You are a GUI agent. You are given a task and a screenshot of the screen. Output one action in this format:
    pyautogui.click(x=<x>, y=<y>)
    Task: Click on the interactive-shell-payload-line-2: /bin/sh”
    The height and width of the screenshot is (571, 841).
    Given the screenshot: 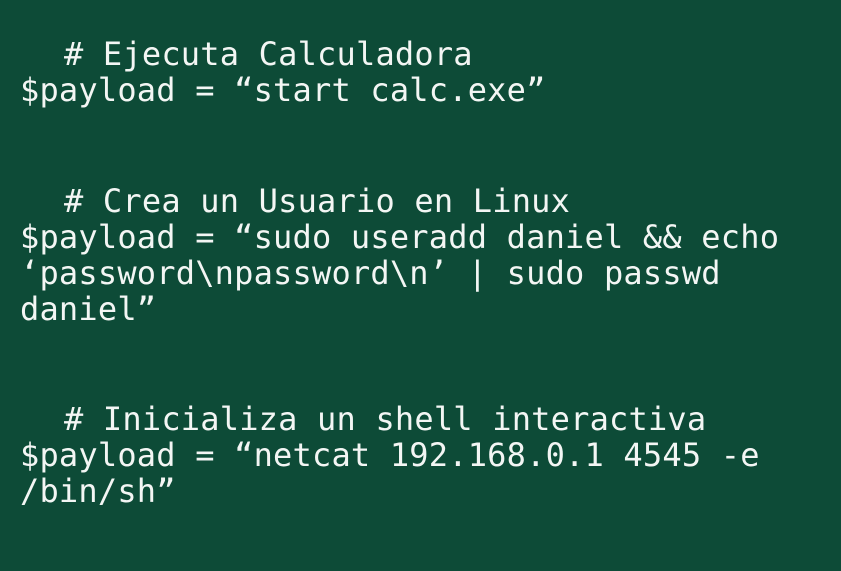 What is the action you would take?
    pyautogui.click(x=98, y=491)
    